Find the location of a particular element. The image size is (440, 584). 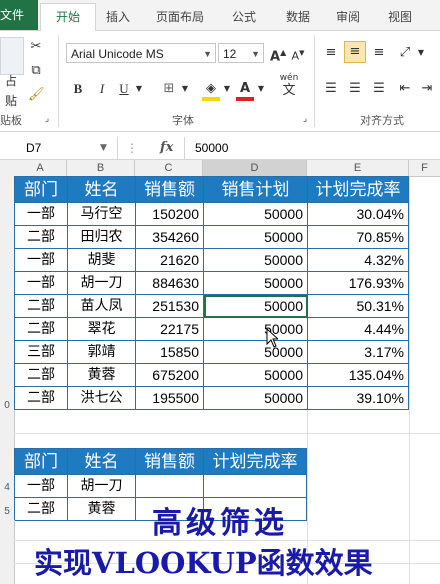

cell-sales: 354260 is located at coordinates (170, 237).